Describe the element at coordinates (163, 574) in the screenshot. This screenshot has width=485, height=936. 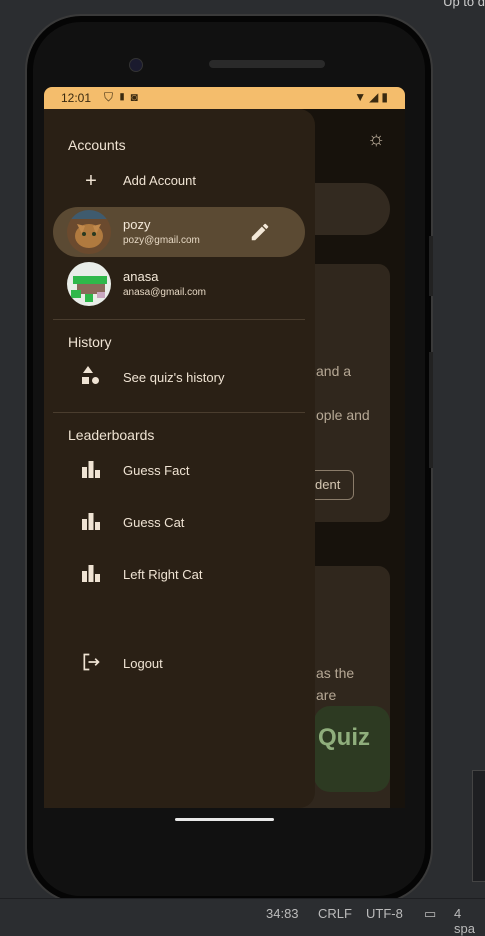
I see `leaderboard-label: Left Right Cat` at that location.